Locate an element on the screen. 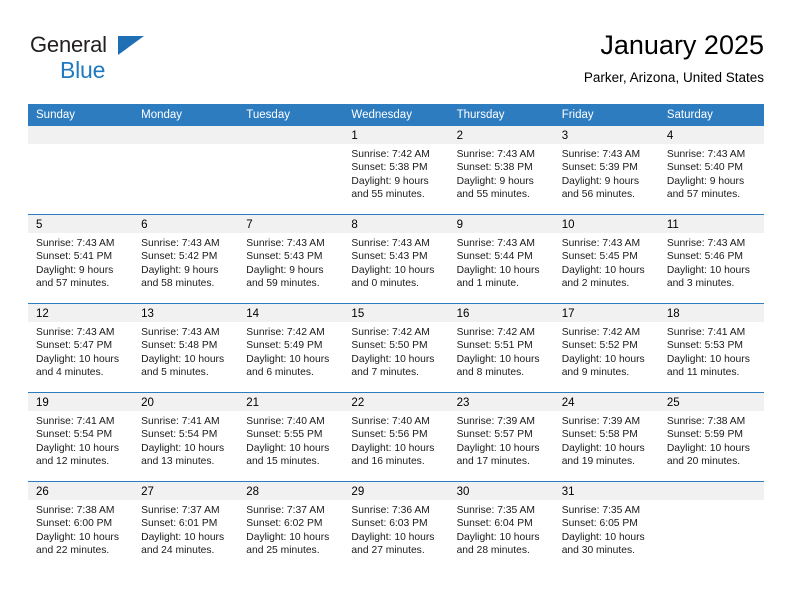  day-number: 27 is located at coordinates (147, 492).